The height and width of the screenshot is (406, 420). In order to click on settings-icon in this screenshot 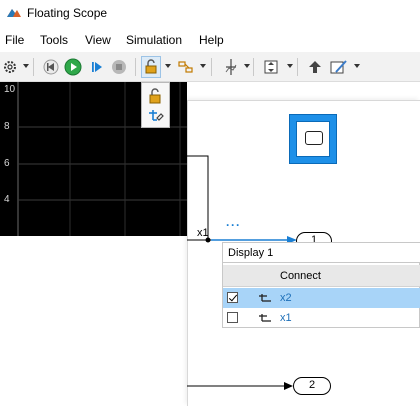, I will do `click(10, 67)`.